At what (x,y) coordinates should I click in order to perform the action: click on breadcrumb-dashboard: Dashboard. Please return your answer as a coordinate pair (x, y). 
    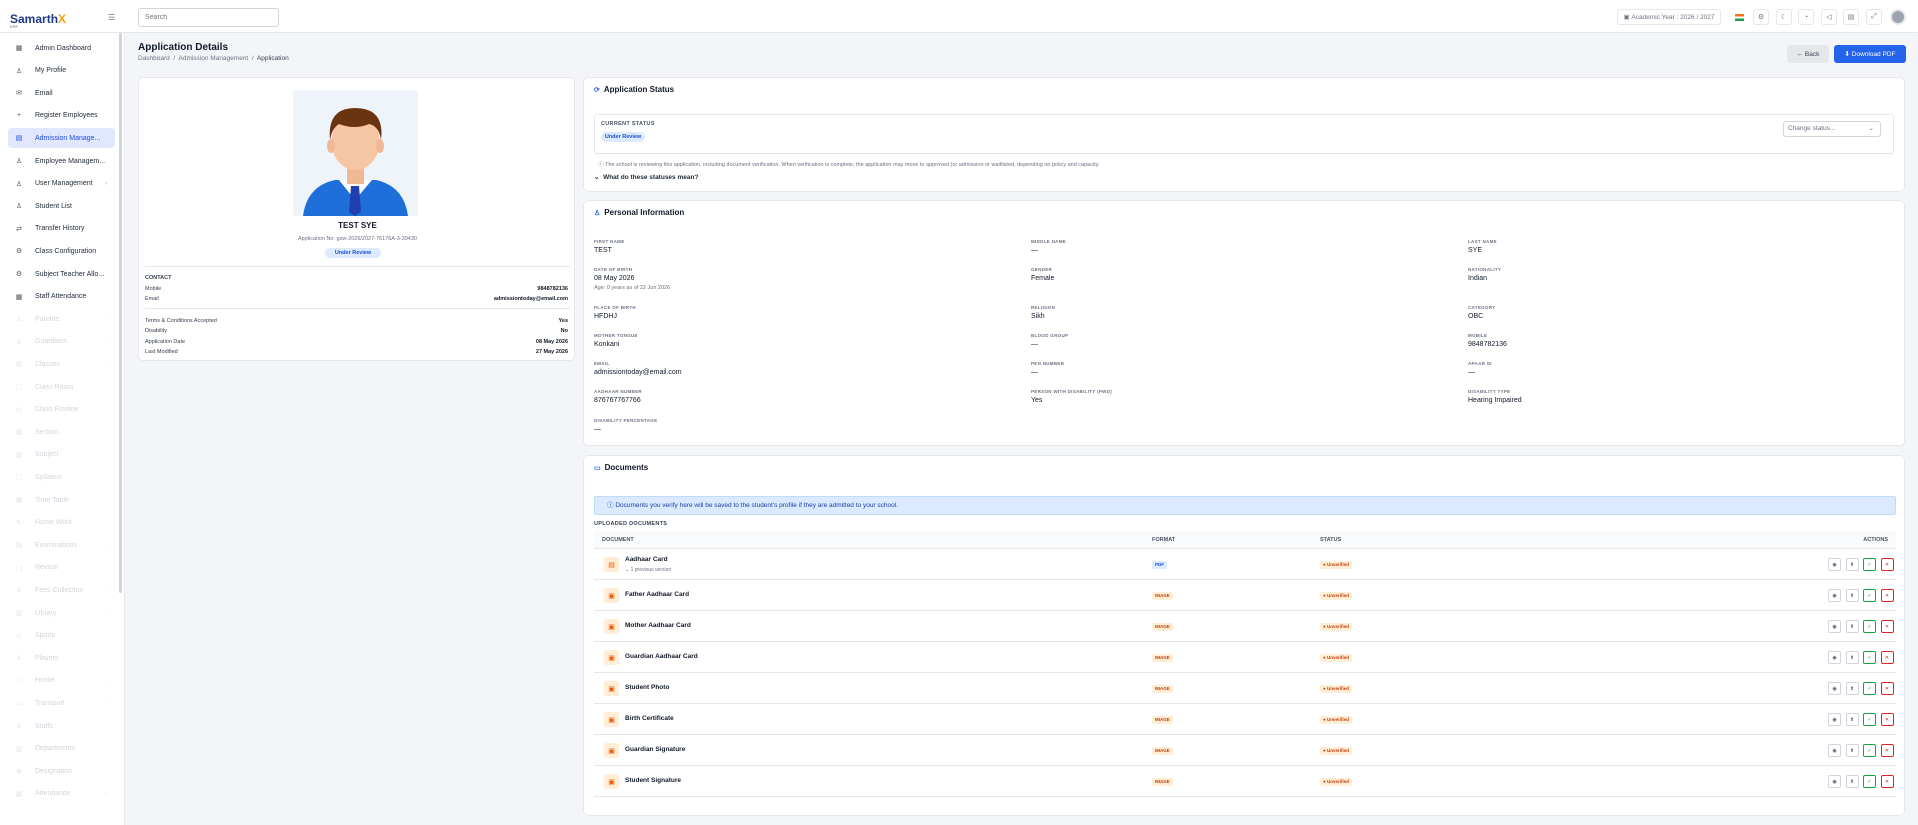
    Looking at the image, I should click on (154, 58).